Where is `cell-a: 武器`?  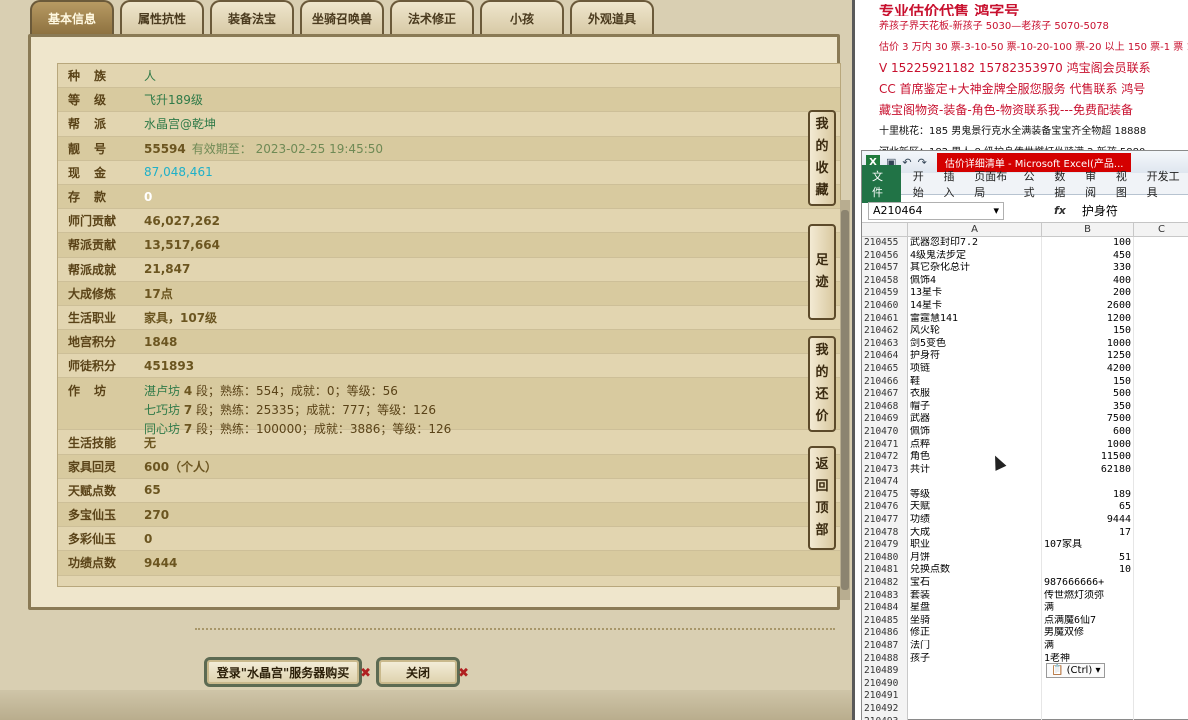
cell-a: 武器 is located at coordinates (975, 419).